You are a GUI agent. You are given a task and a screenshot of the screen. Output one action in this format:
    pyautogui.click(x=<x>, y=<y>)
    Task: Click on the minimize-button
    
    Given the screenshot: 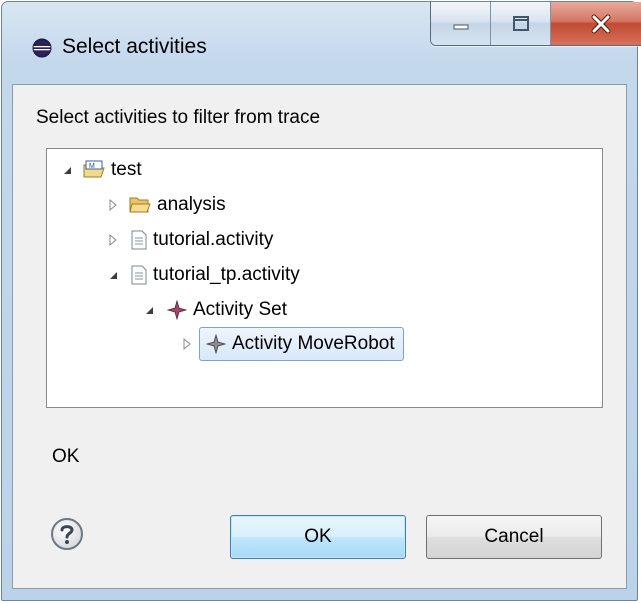 What is the action you would take?
    pyautogui.click(x=461, y=23)
    